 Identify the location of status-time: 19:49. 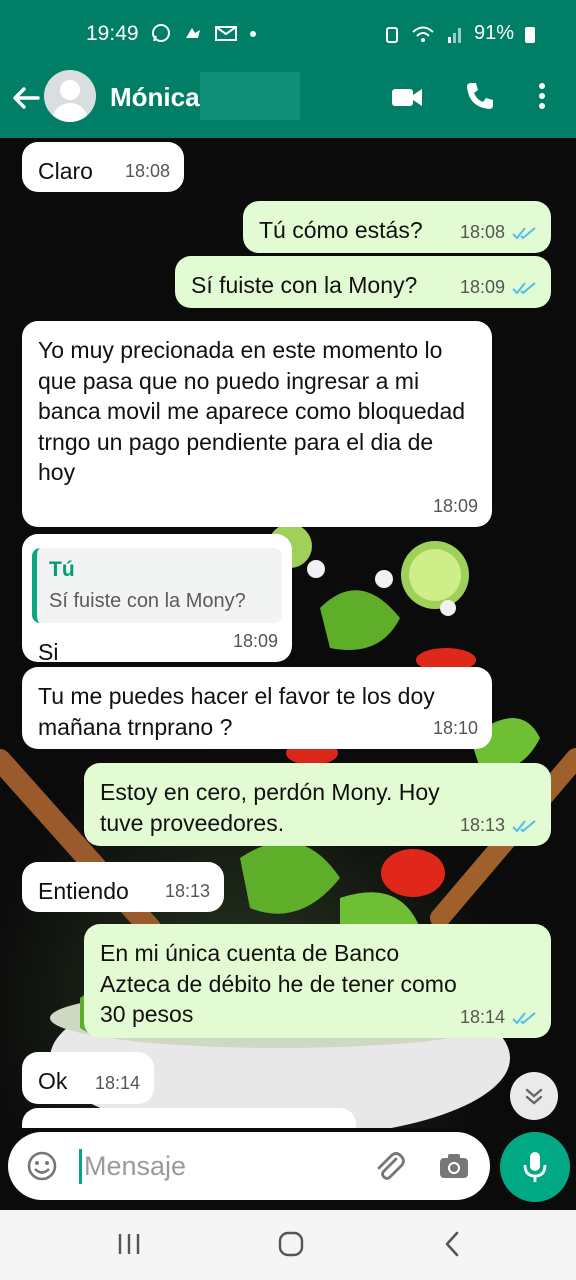
(112, 33).